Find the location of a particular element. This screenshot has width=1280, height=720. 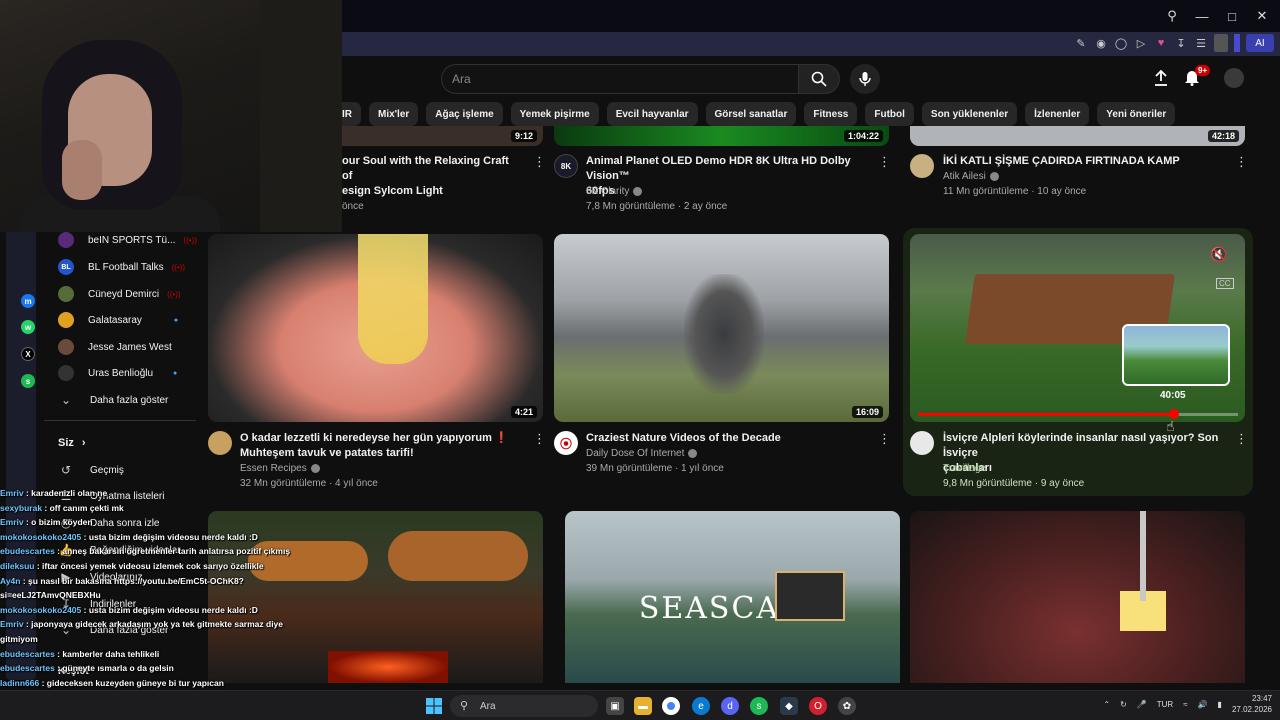

mute-icon: 🔇 is located at coordinates (1218, 254).